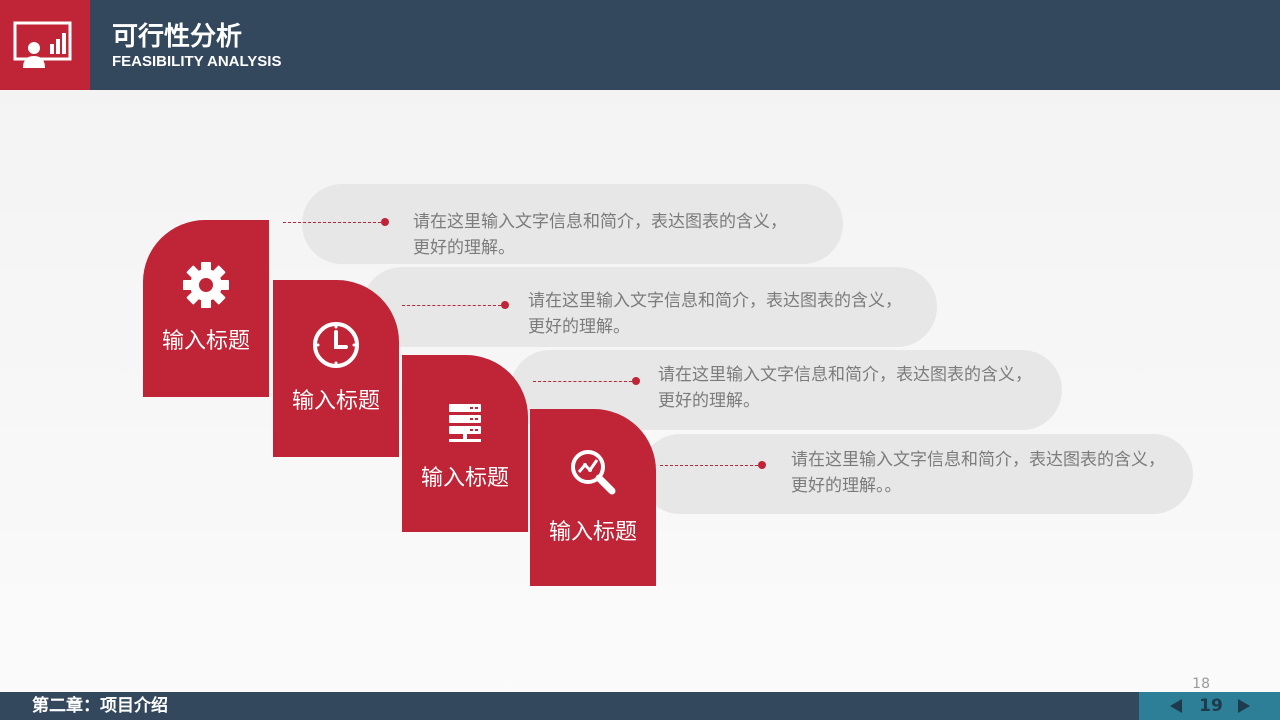 The height and width of the screenshot is (720, 1280). What do you see at coordinates (464, 478) in the screenshot?
I see `card-title-3: 输入标题` at bounding box center [464, 478].